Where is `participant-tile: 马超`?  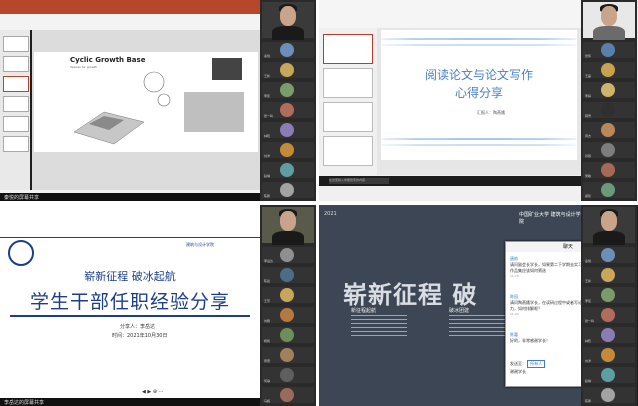 participant-tile: 马超 is located at coordinates (288, 395).